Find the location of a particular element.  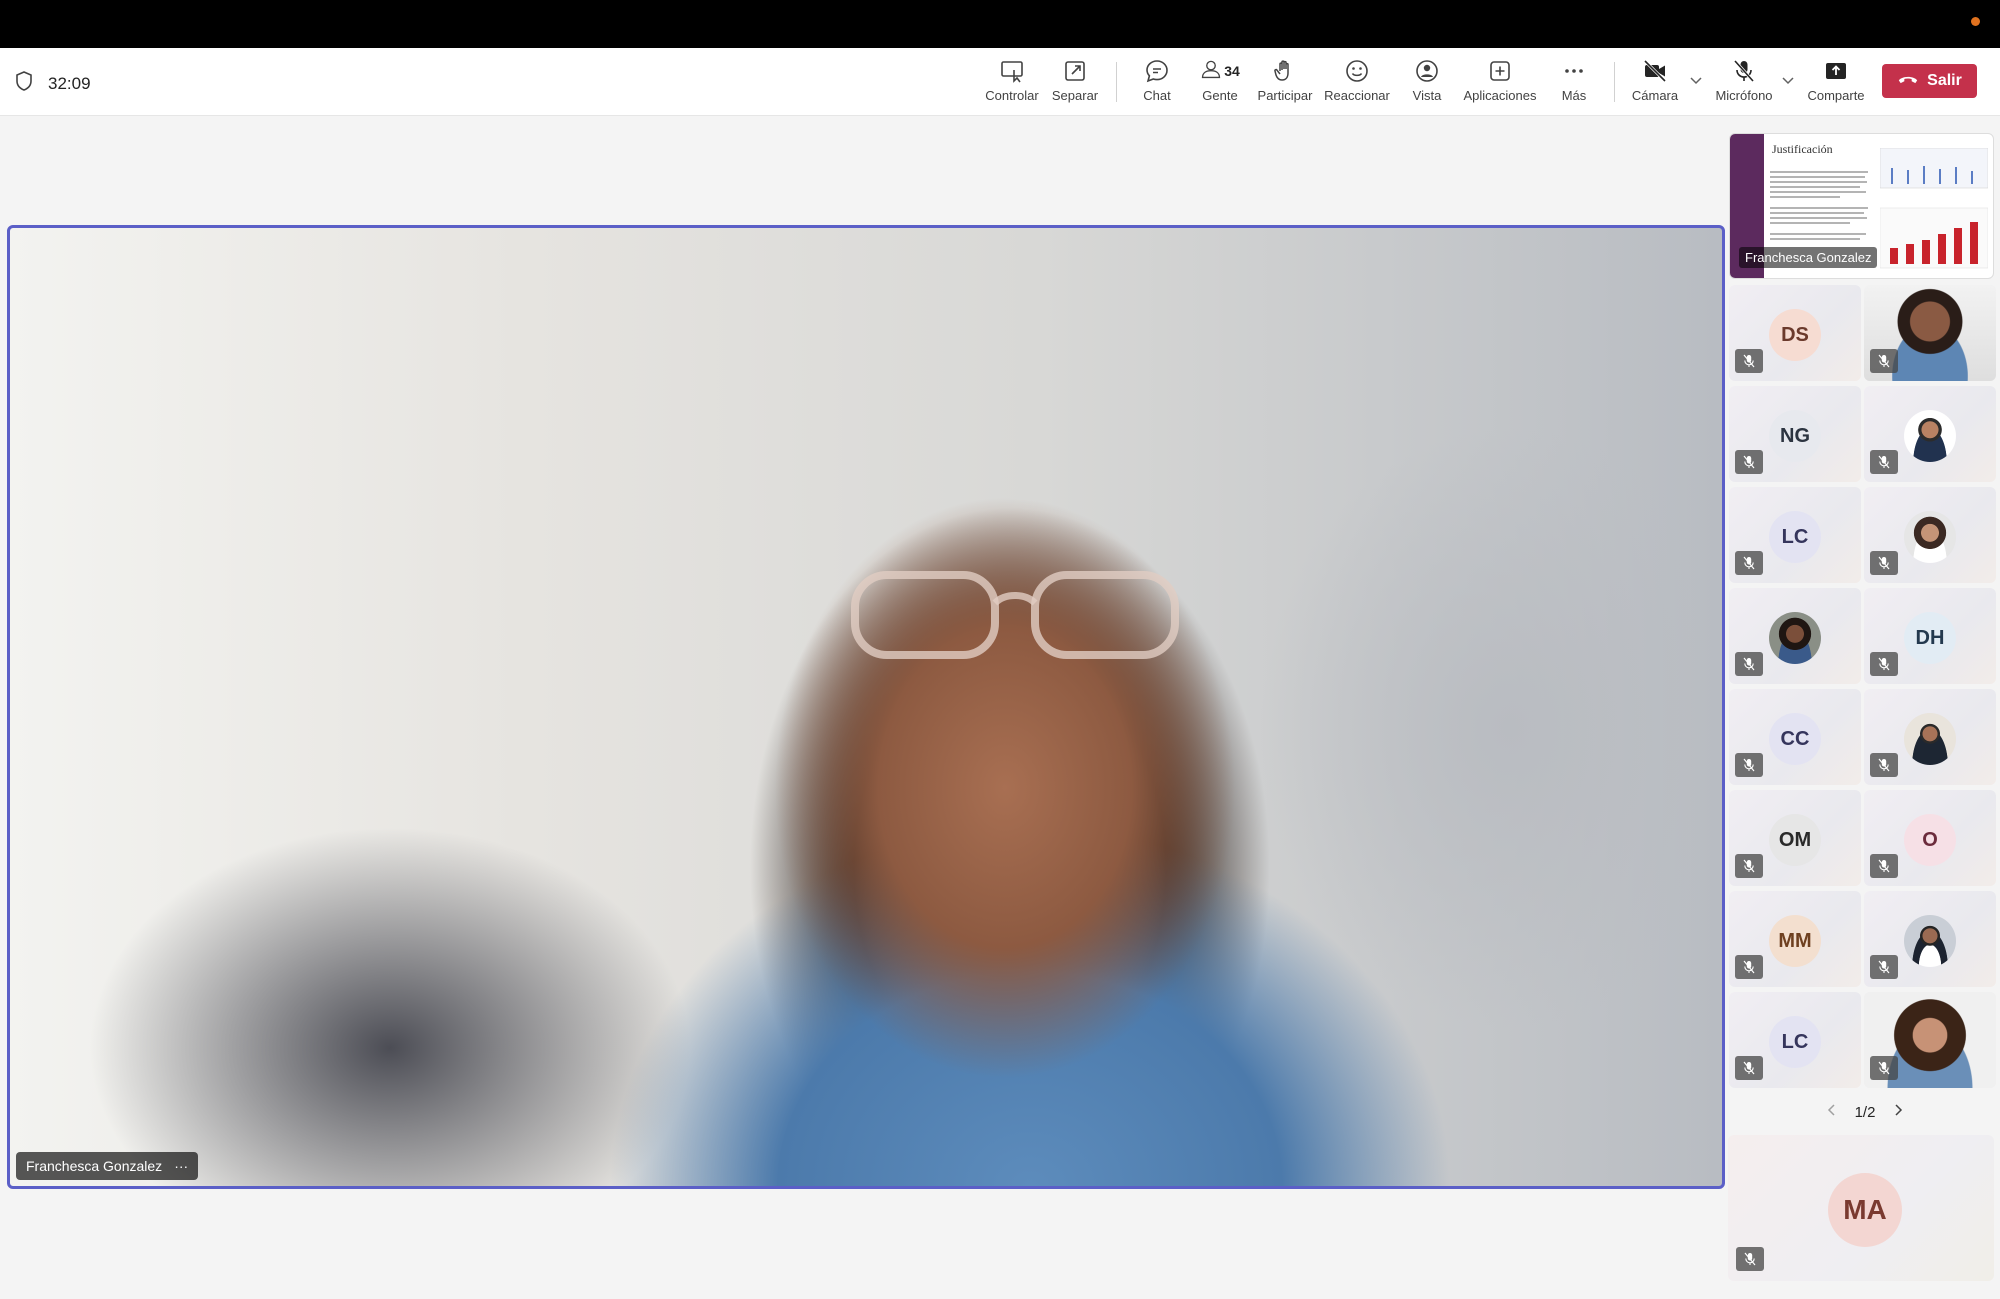

view-label: Vista is located at coordinates (1427, 95).